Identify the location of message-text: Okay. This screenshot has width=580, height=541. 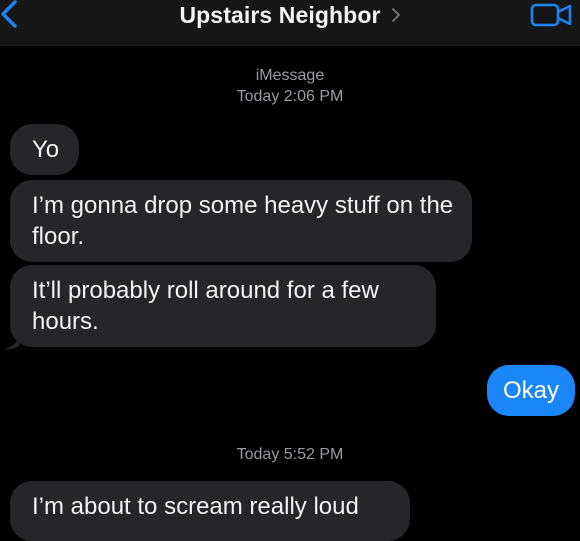
(531, 390).